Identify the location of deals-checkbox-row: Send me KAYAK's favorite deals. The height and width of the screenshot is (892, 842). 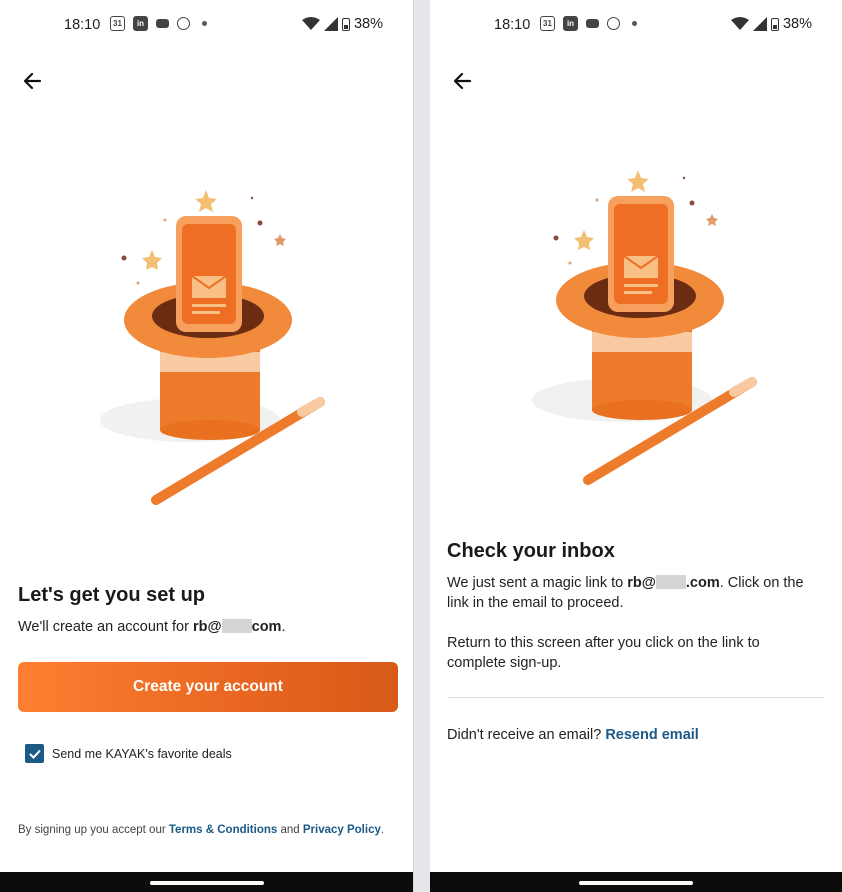
(128, 753).